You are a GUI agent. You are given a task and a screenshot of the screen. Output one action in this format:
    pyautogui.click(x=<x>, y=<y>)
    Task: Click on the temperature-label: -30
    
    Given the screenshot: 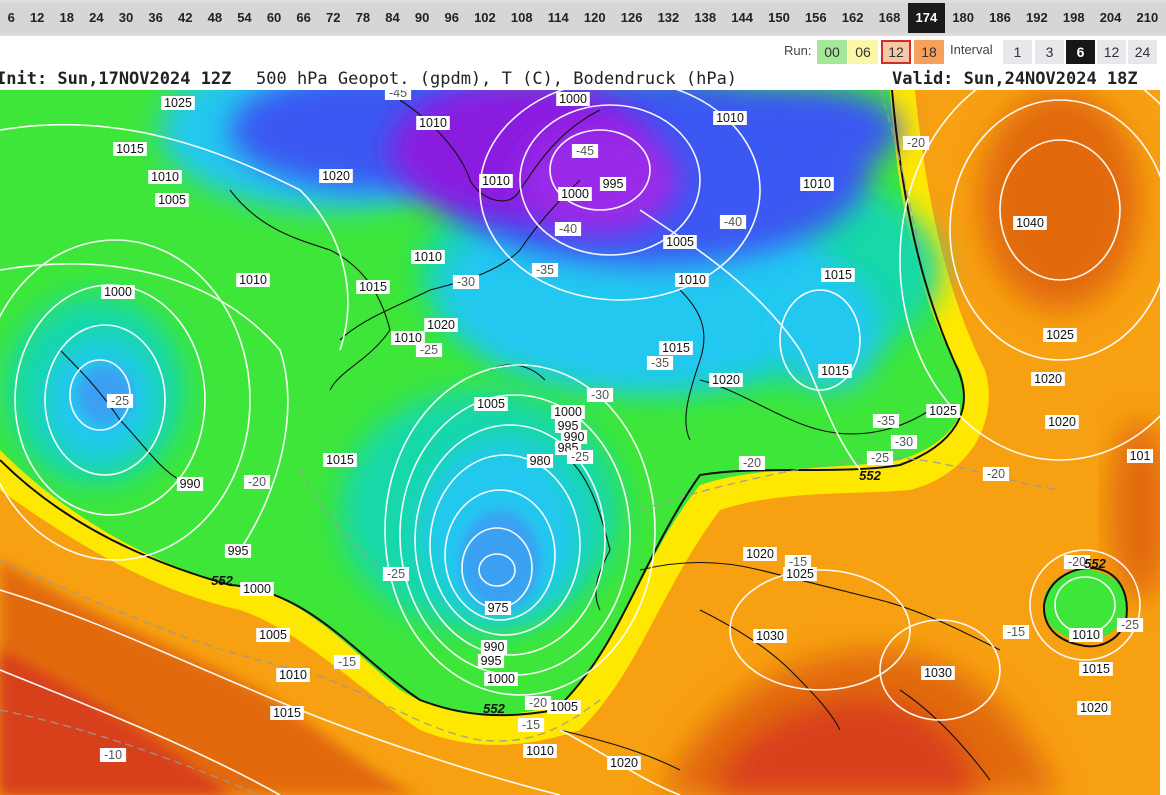 What is the action you would take?
    pyautogui.click(x=600, y=395)
    